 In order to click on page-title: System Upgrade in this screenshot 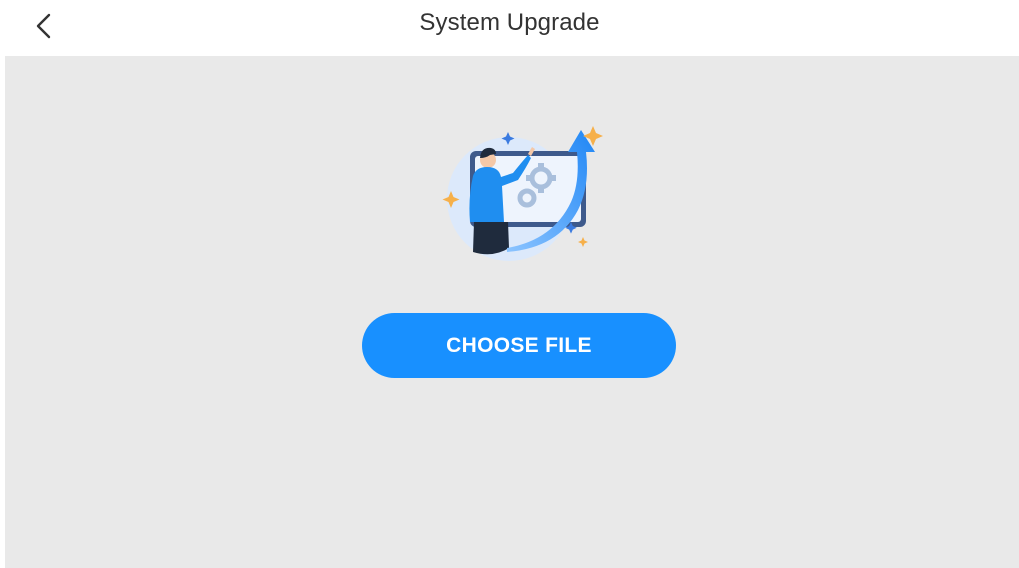, I will do `click(509, 22)`.